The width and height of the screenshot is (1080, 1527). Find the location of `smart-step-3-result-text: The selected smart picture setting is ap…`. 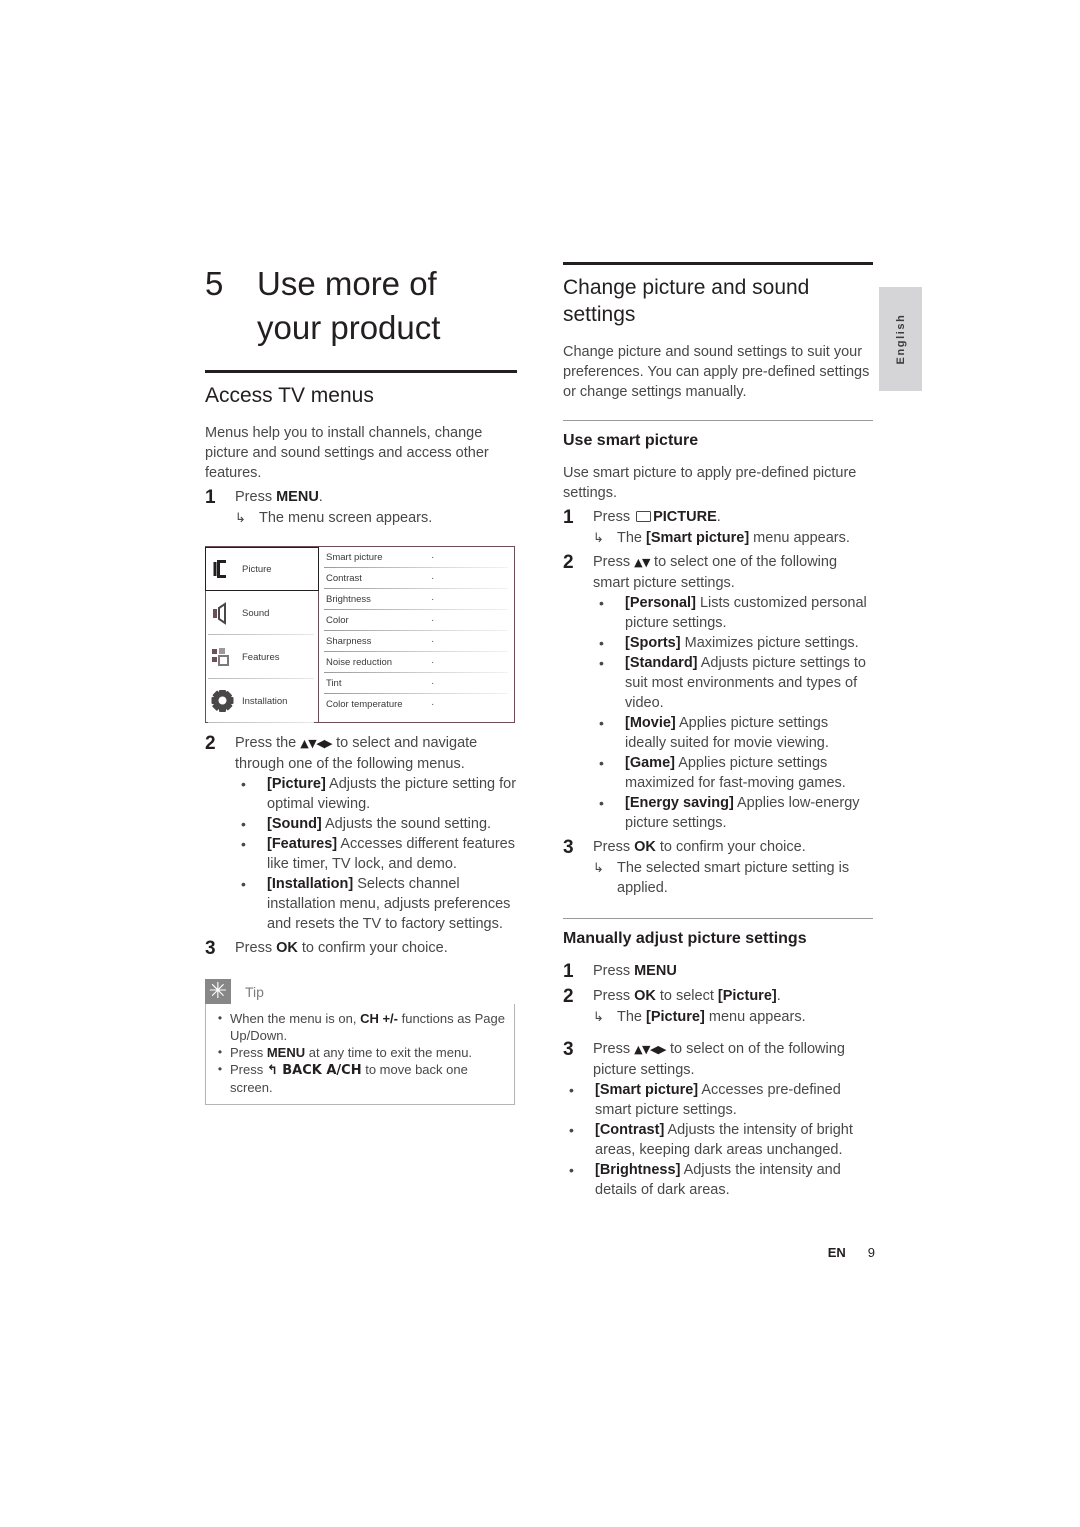

smart-step-3-result-text: The selected smart picture setting is ap… is located at coordinates (733, 878).